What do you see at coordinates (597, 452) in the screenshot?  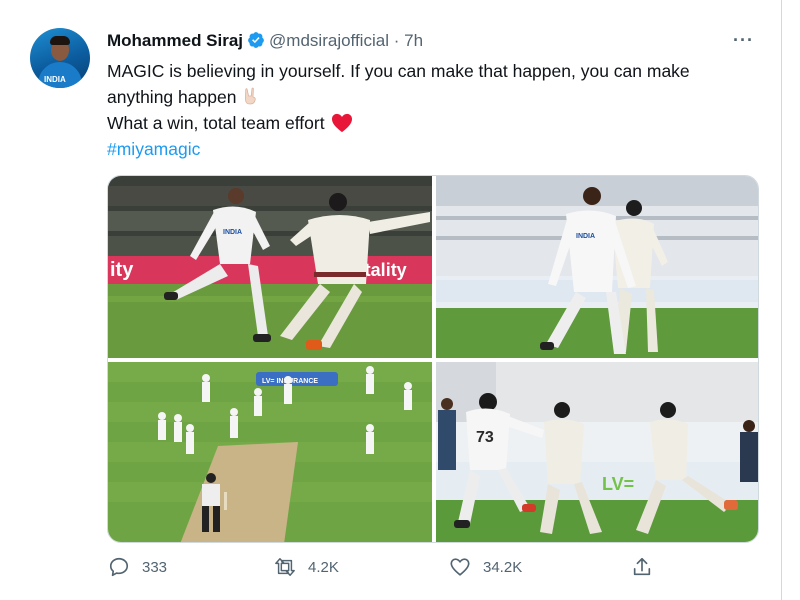 I see `media-photo: LV= 73` at bounding box center [597, 452].